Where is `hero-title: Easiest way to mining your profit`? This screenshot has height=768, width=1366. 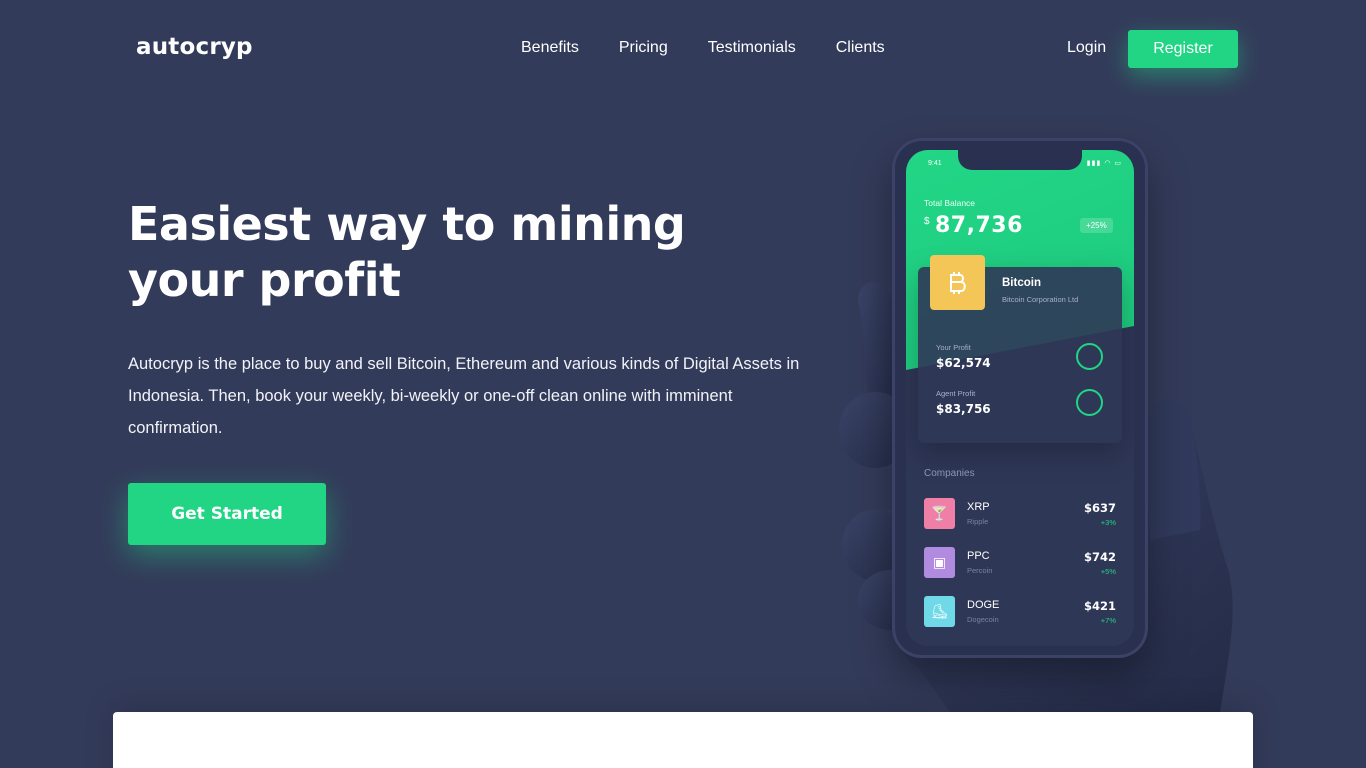 hero-title: Easiest way to mining your profit is located at coordinates (407, 252).